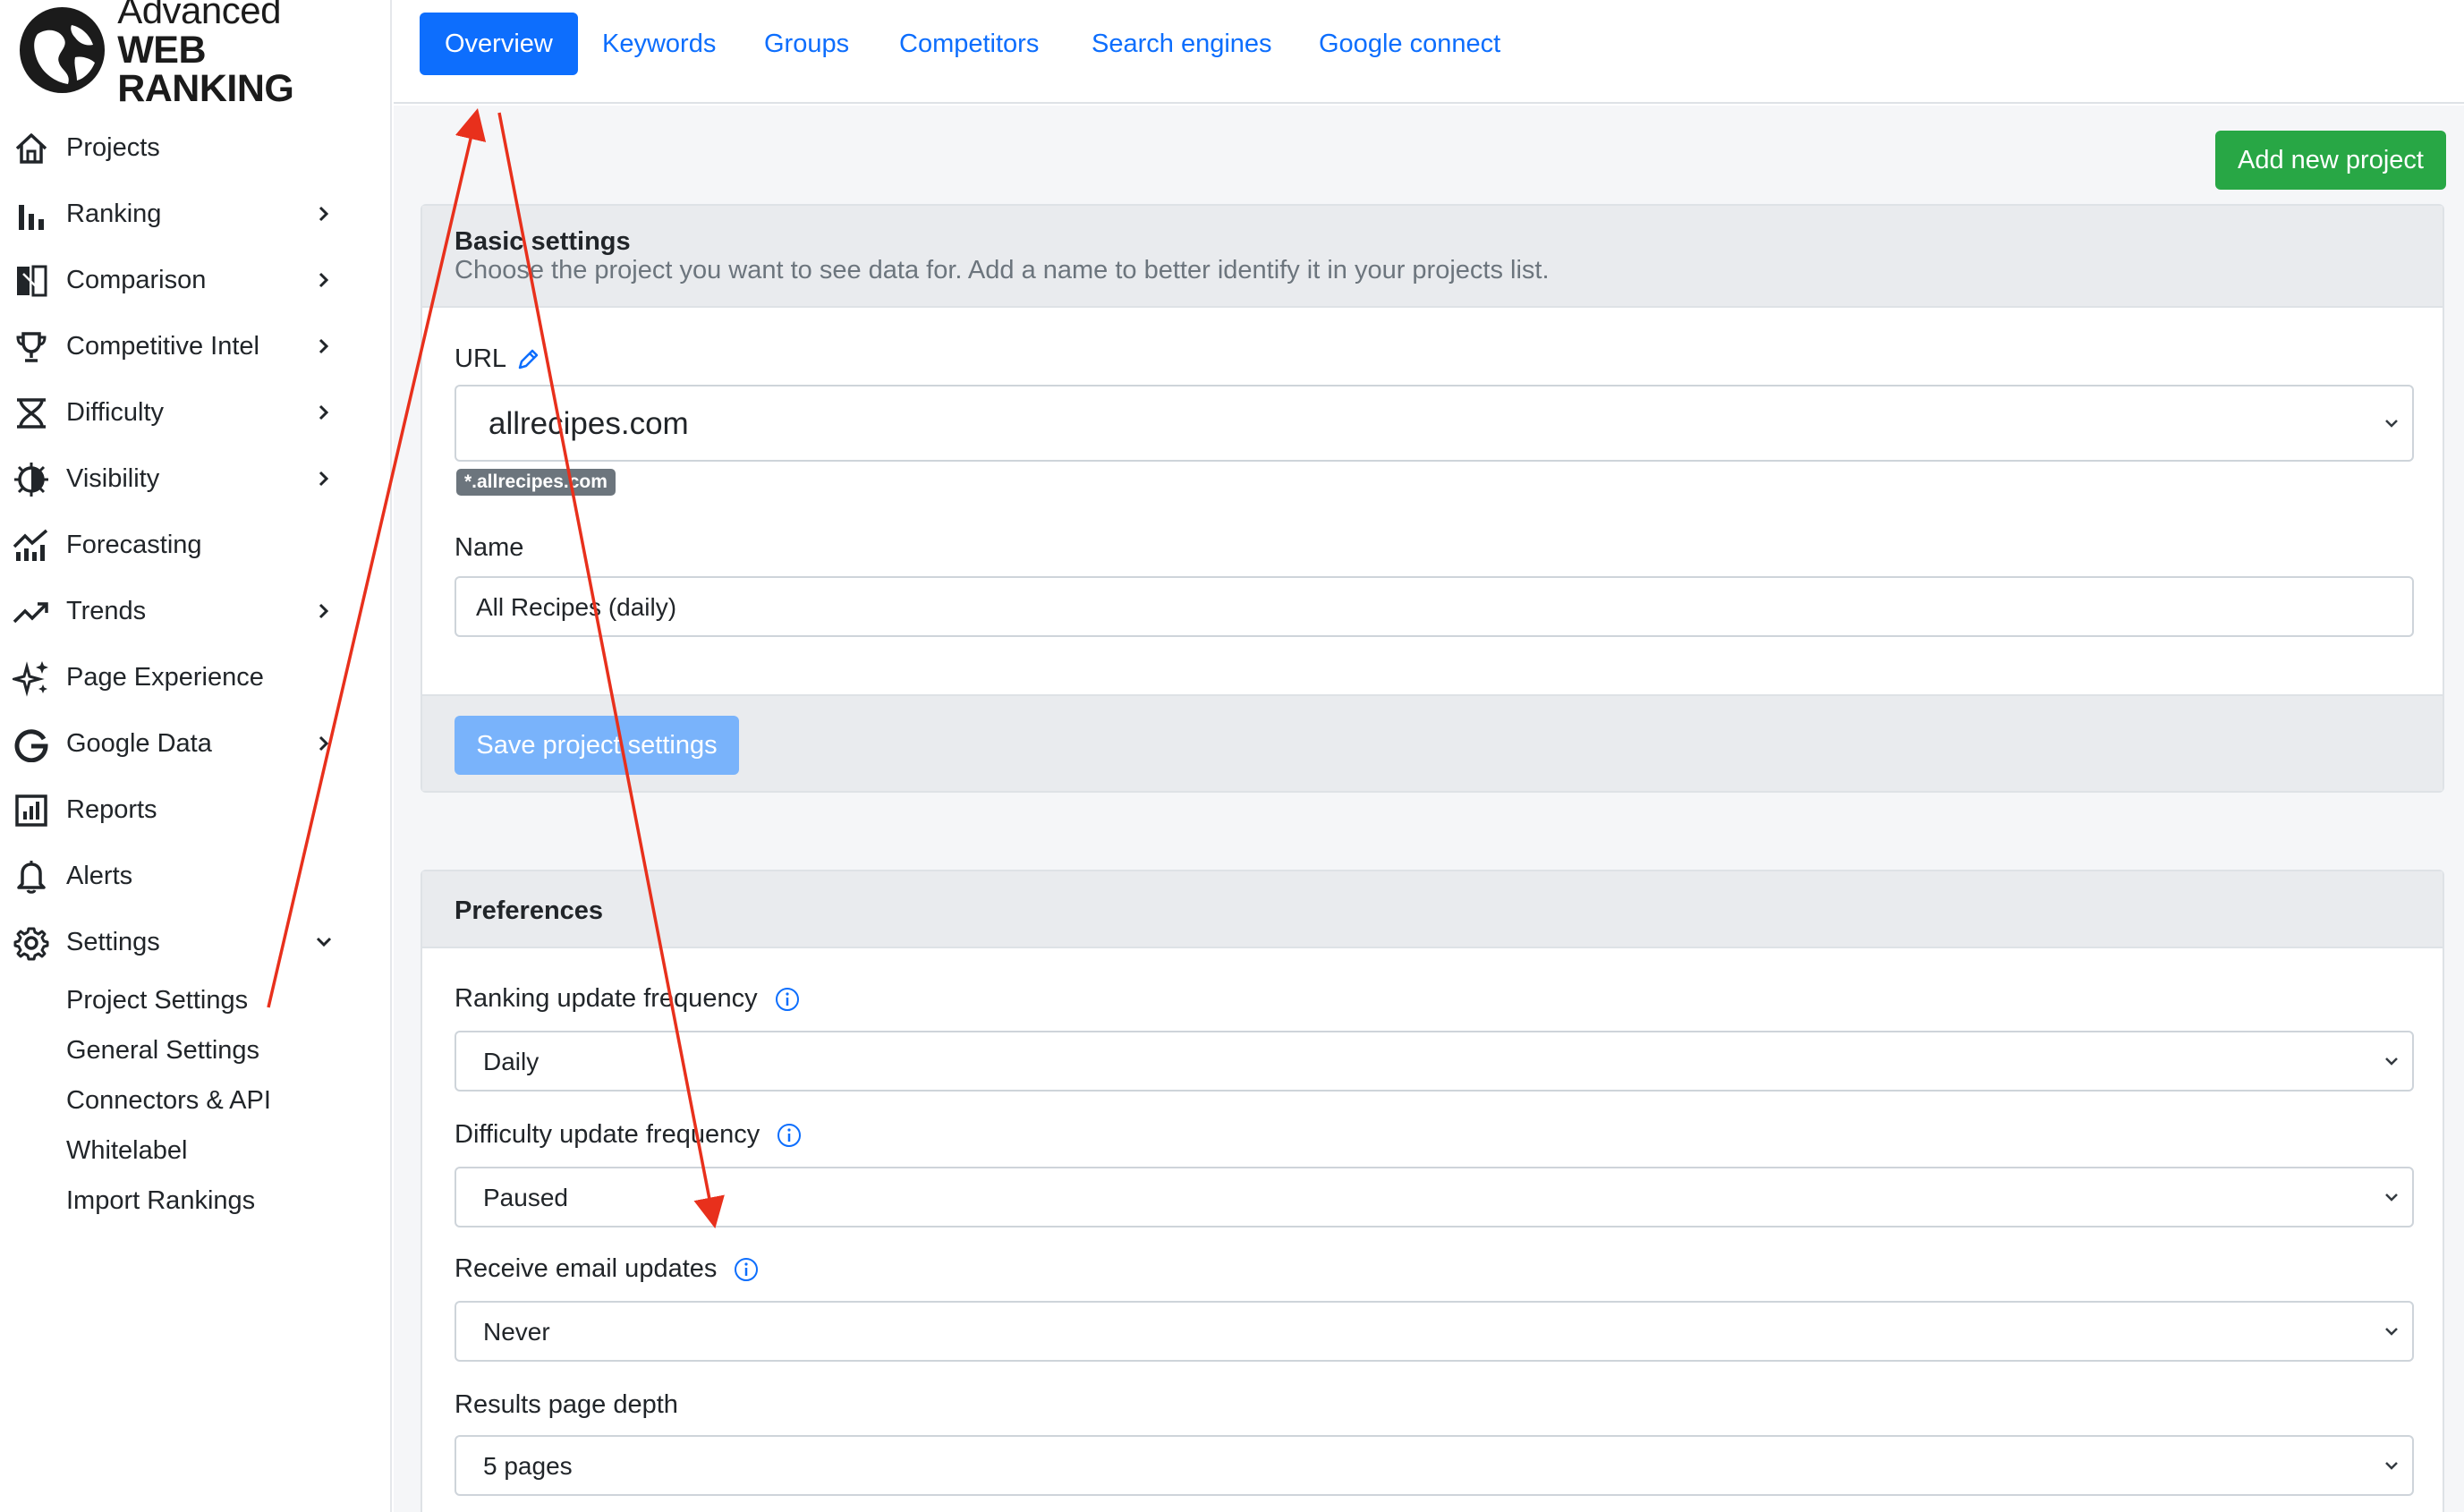  What do you see at coordinates (111, 809) in the screenshot?
I see `sidebar-label-reports: Reports` at bounding box center [111, 809].